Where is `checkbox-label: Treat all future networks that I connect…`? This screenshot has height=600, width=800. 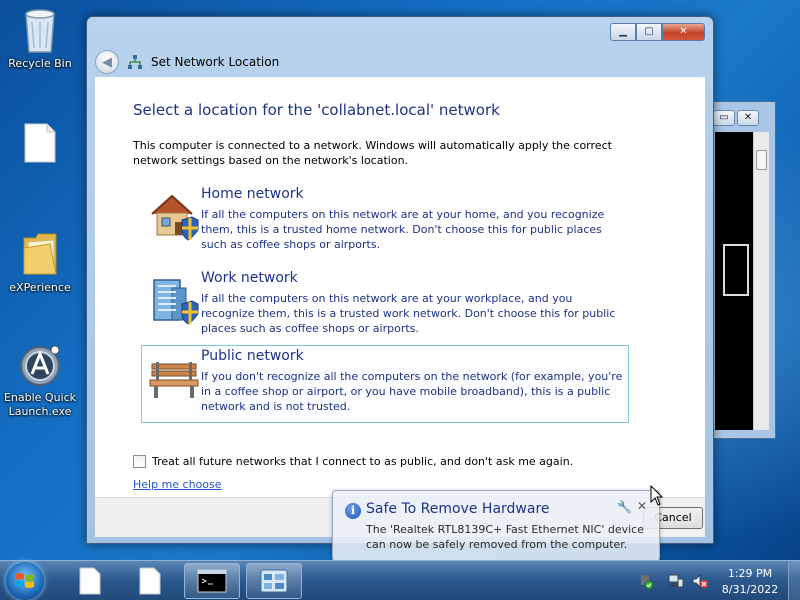
checkbox-label: Treat all future networks that I connect… is located at coordinates (362, 461).